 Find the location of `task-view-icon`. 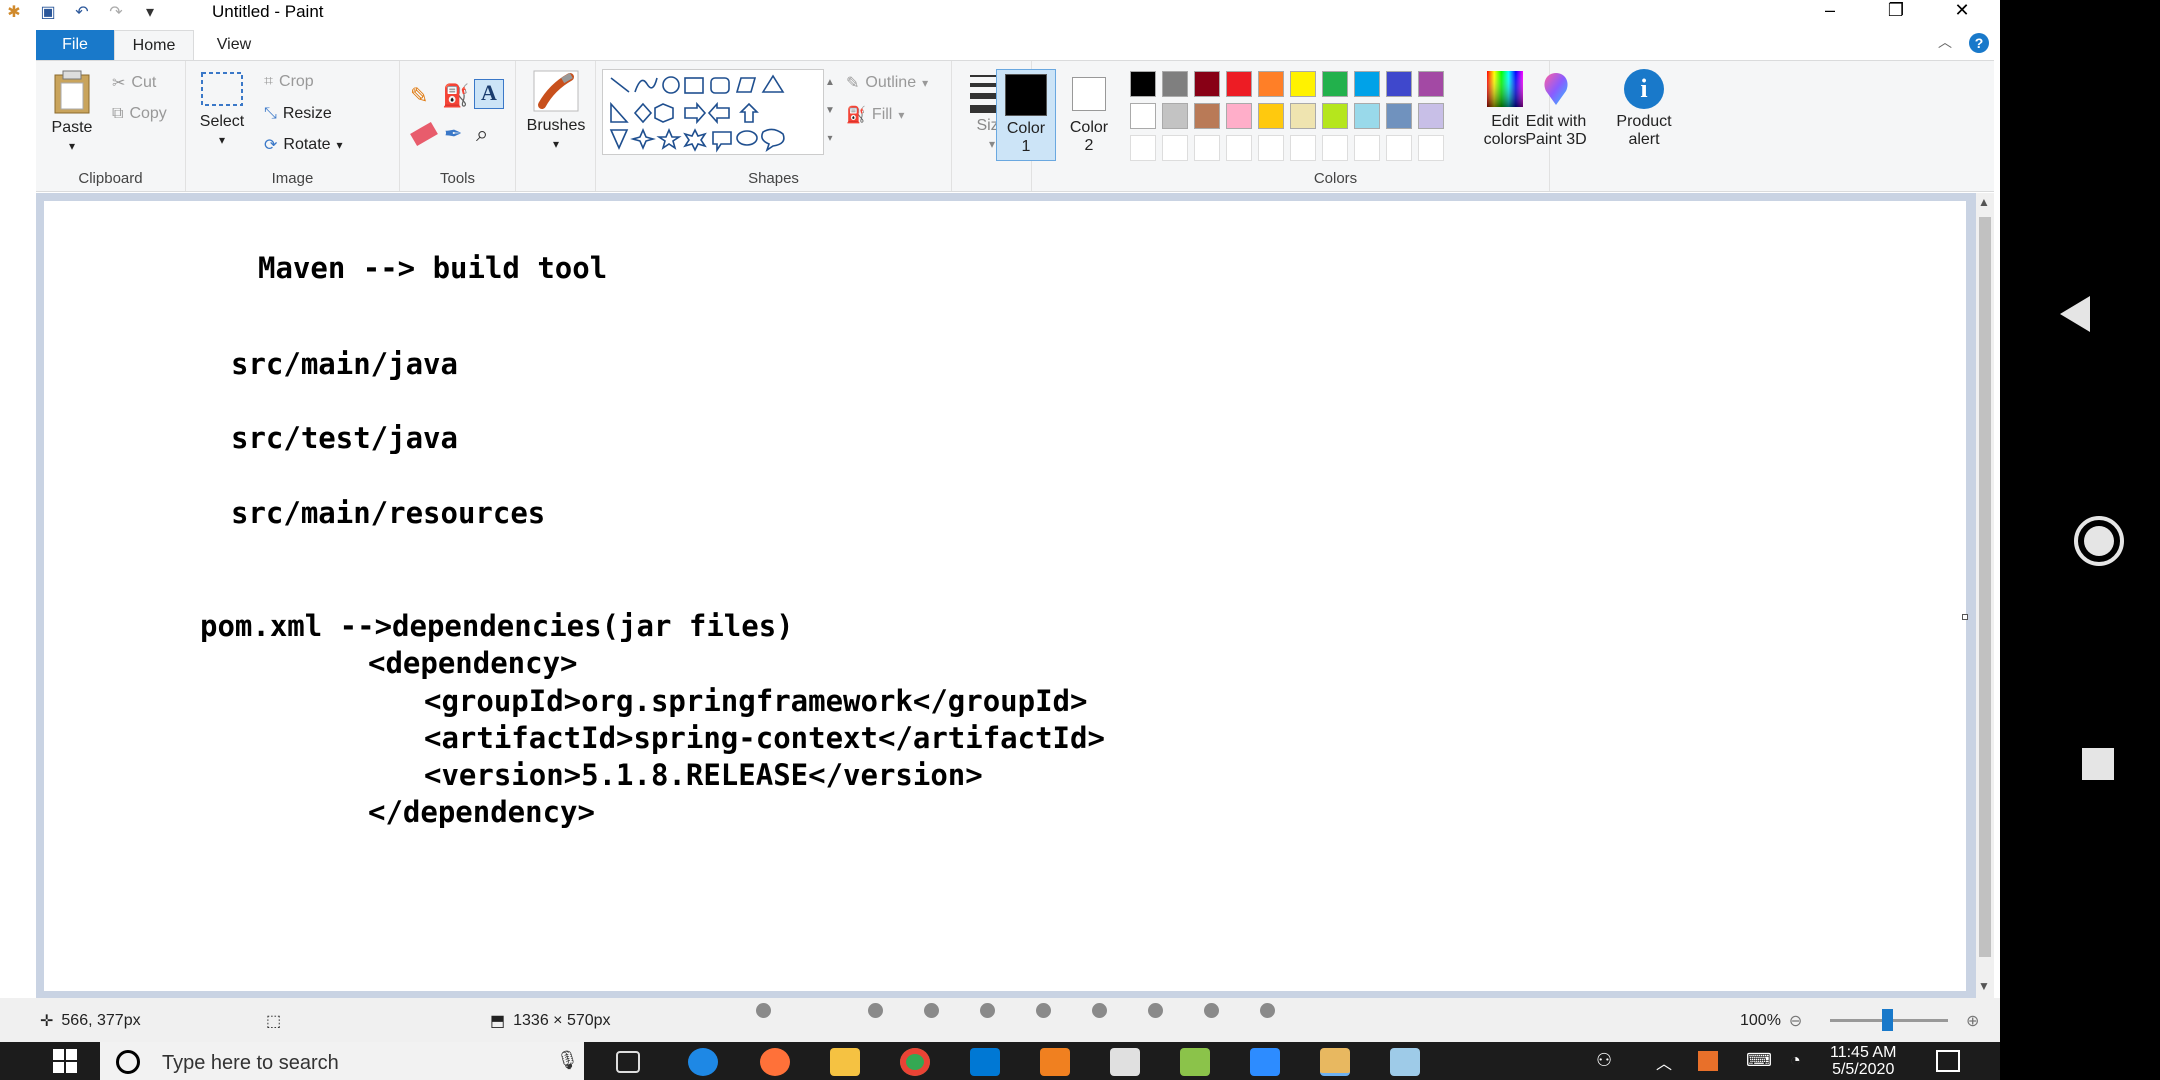

task-view-icon is located at coordinates (628, 1062).